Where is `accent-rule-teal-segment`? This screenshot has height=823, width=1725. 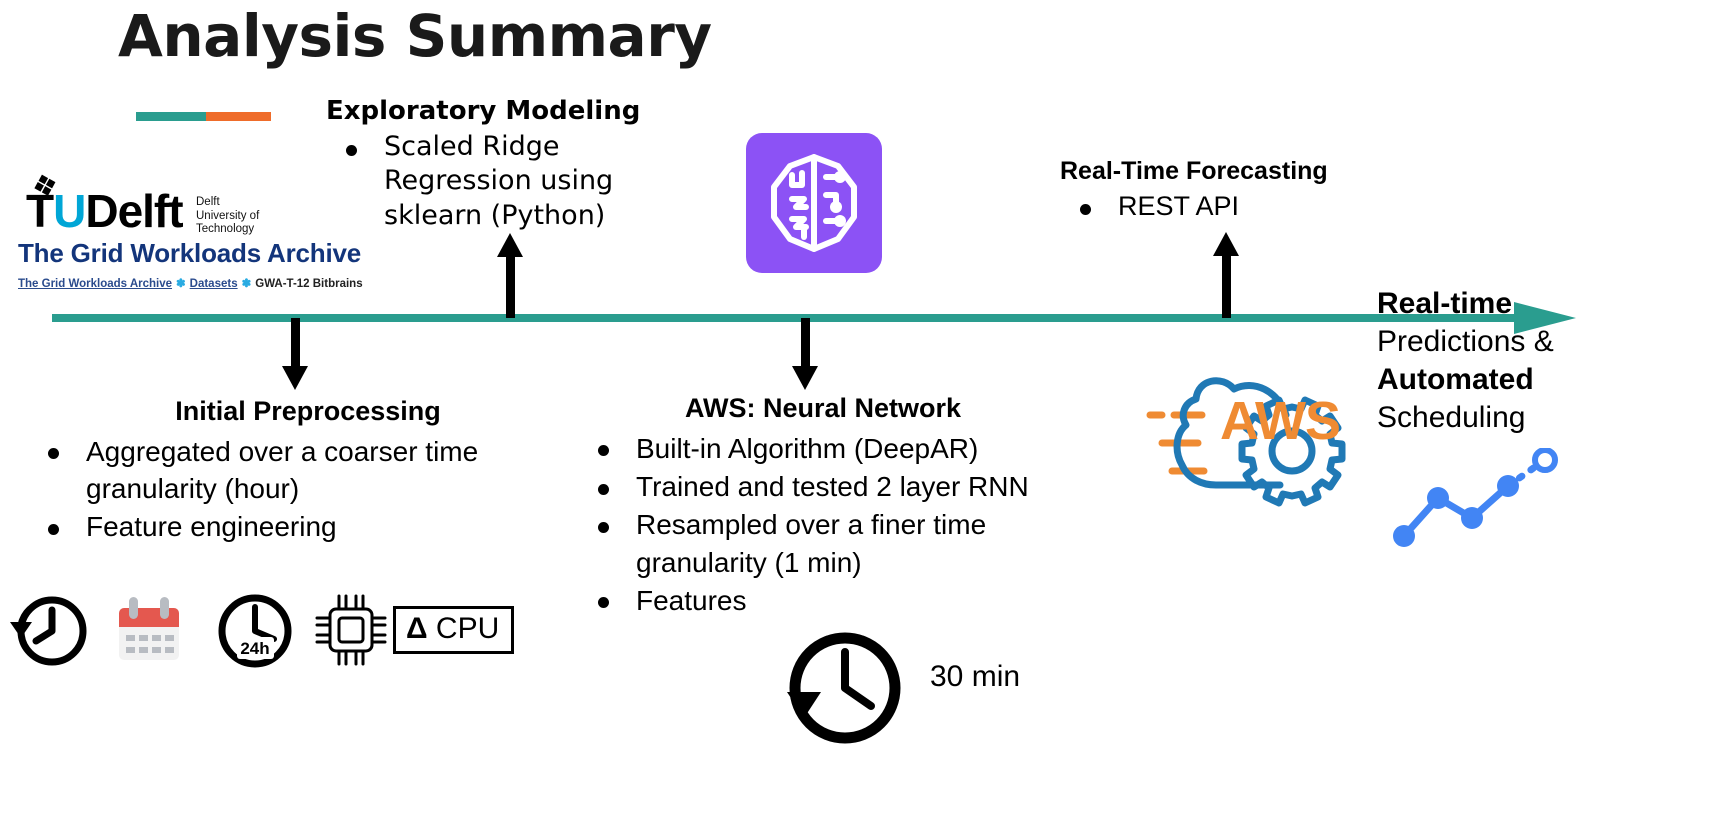 accent-rule-teal-segment is located at coordinates (171, 116).